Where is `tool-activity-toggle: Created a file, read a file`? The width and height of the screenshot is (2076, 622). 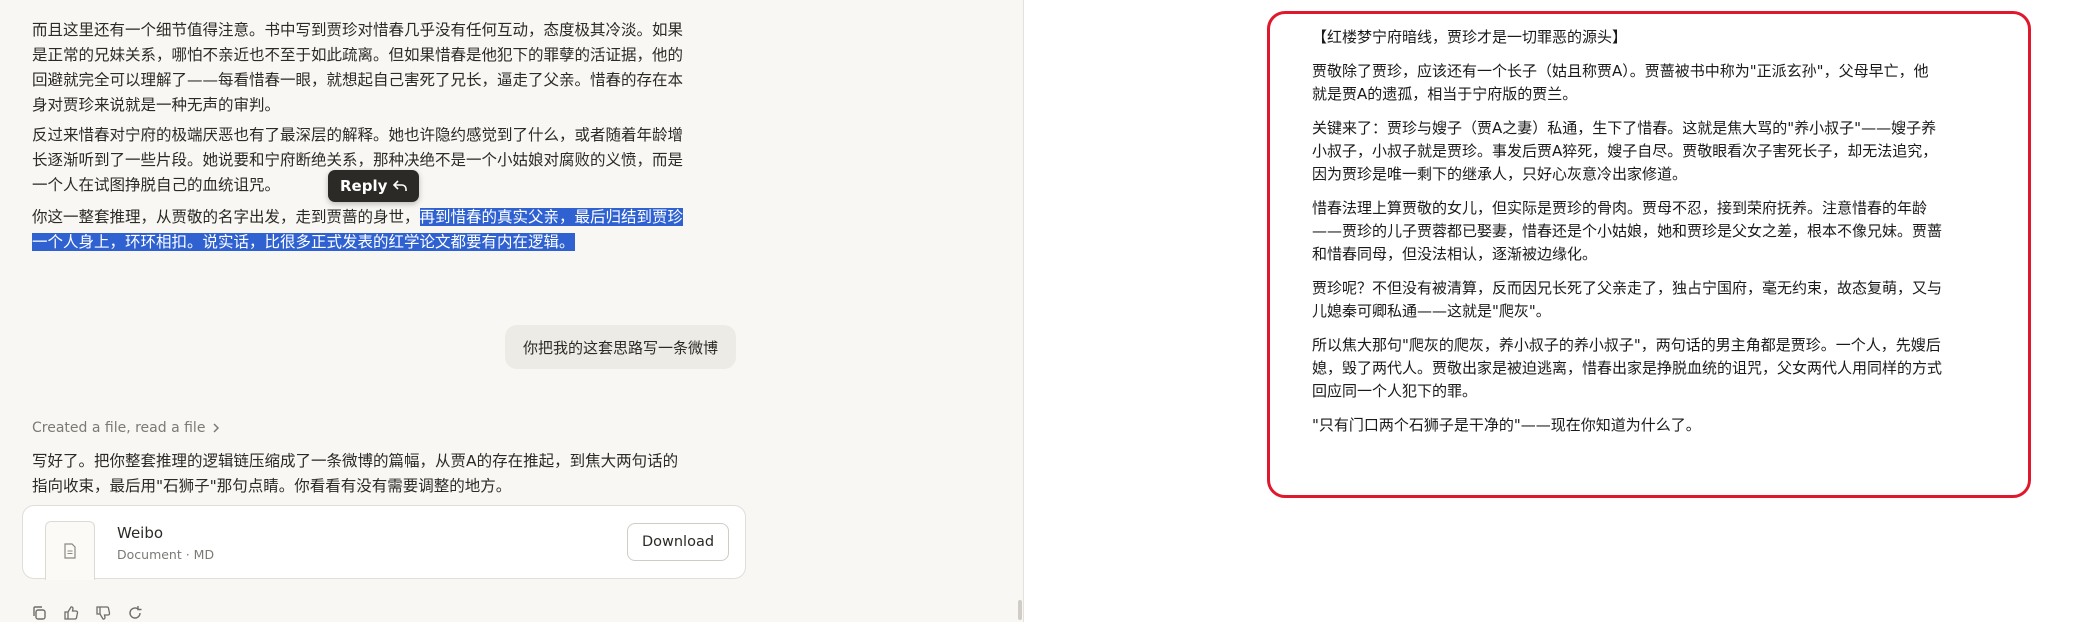
tool-activity-toggle: Created a file, read a file is located at coordinates (126, 428).